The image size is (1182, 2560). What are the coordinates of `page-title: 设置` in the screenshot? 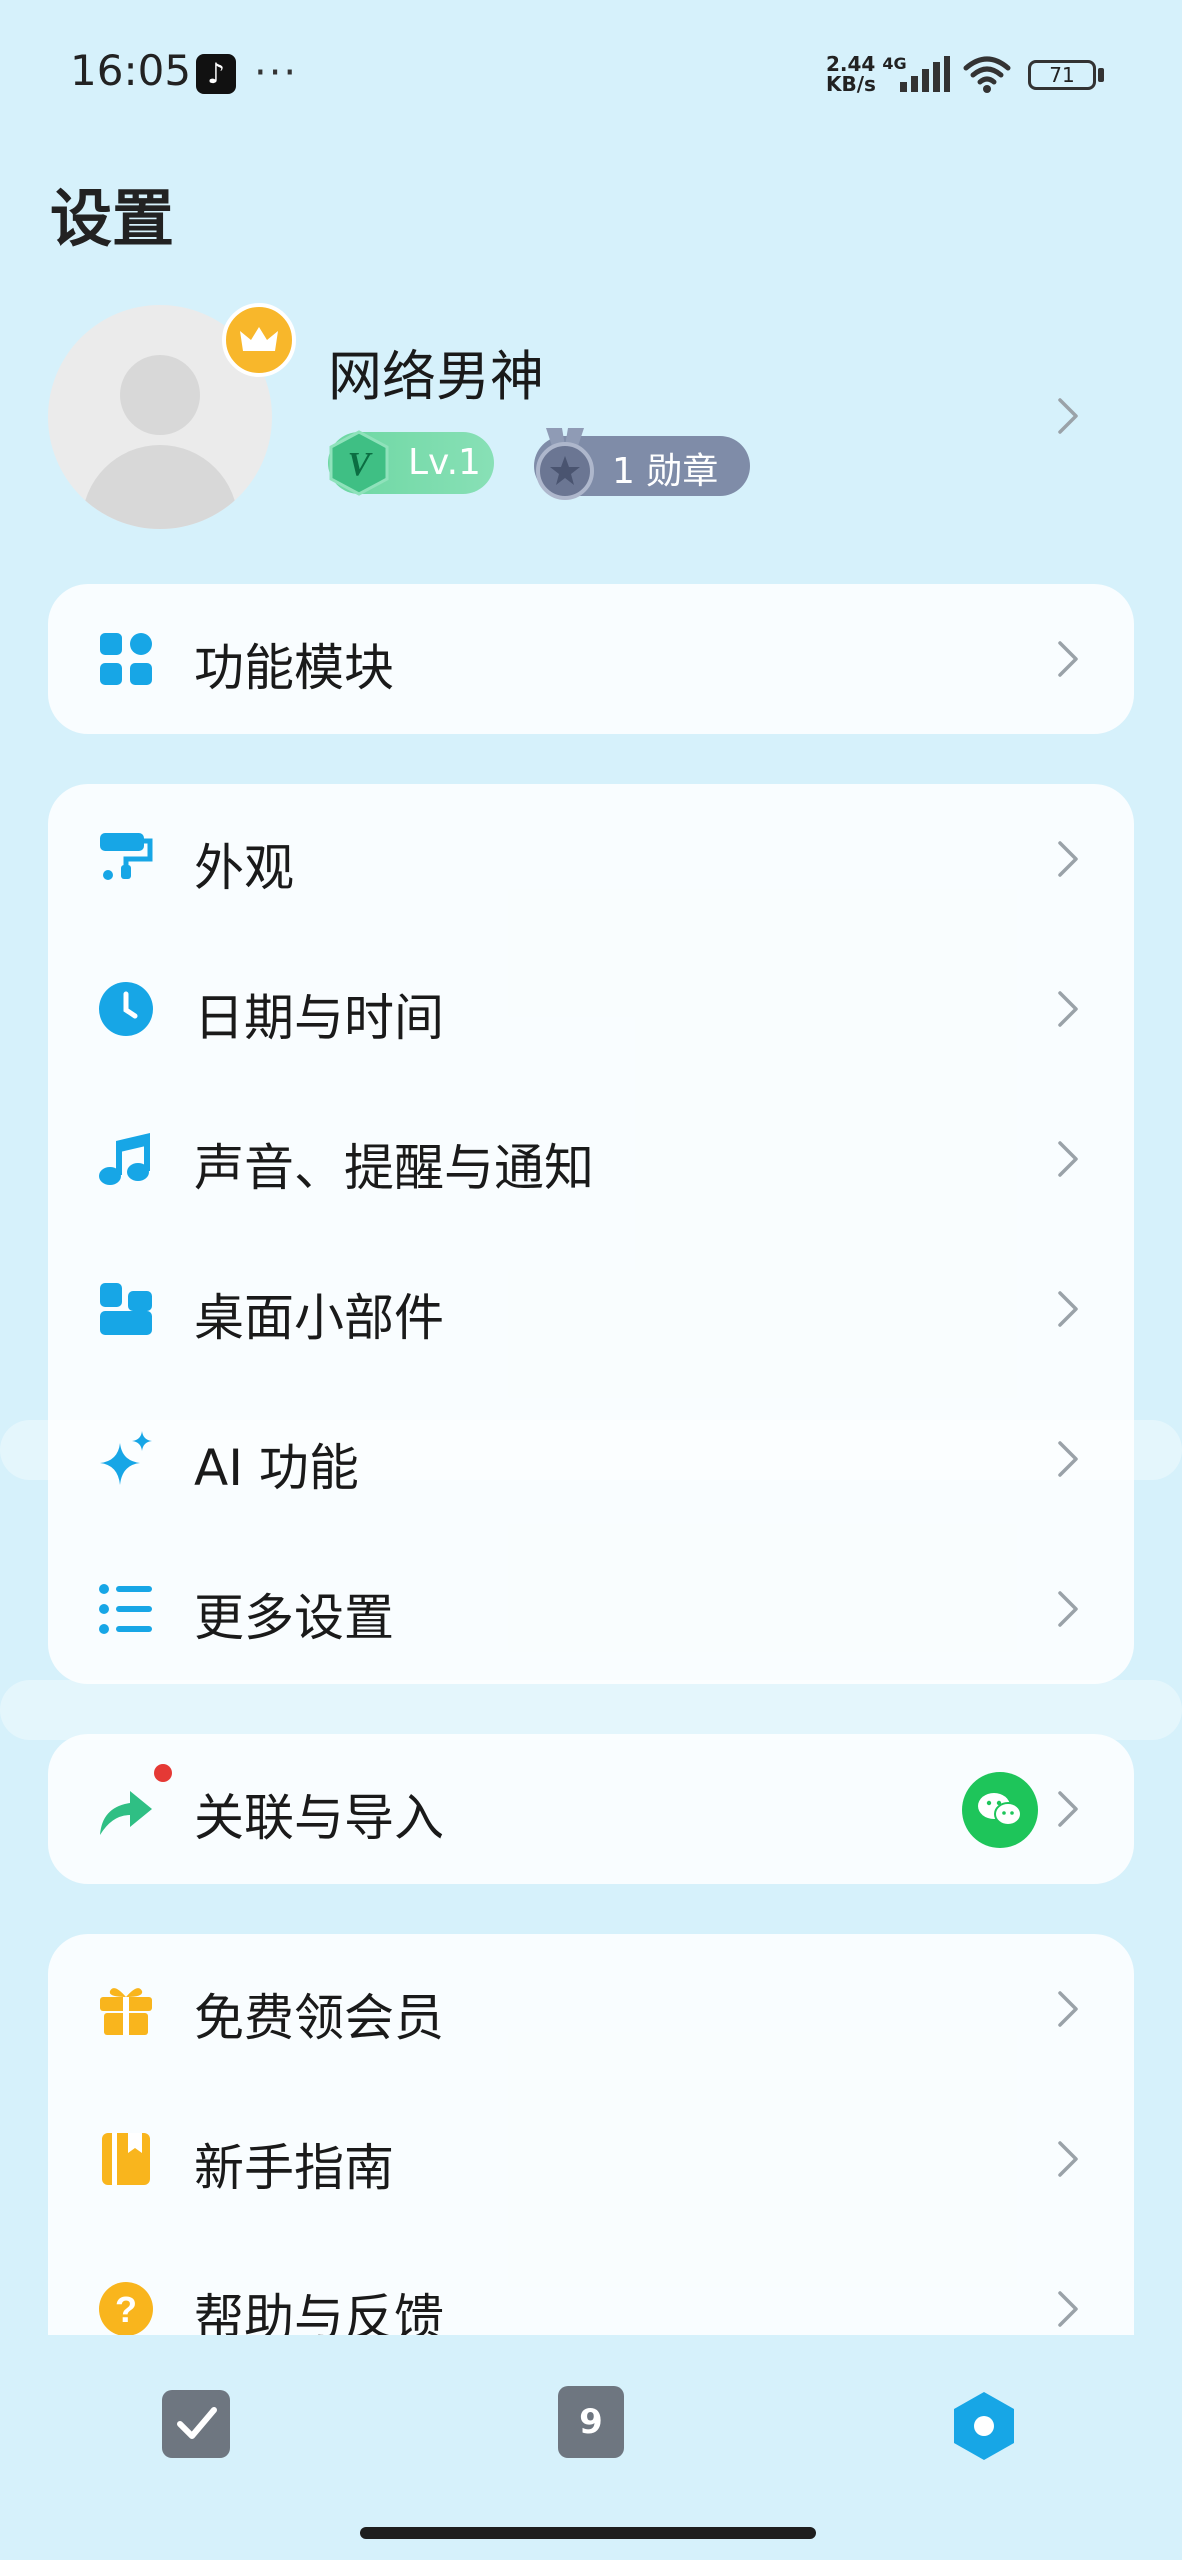 It's located at (112, 218).